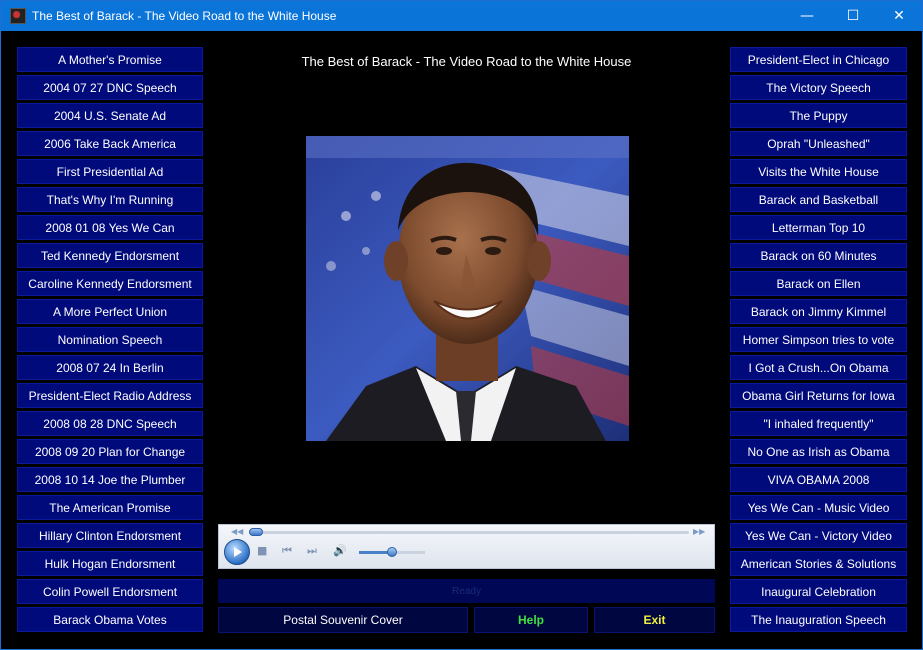 Image resolution: width=923 pixels, height=650 pixels. Describe the element at coordinates (818, 87) in the screenshot. I see `right-video-button: The Victory Speech` at that location.